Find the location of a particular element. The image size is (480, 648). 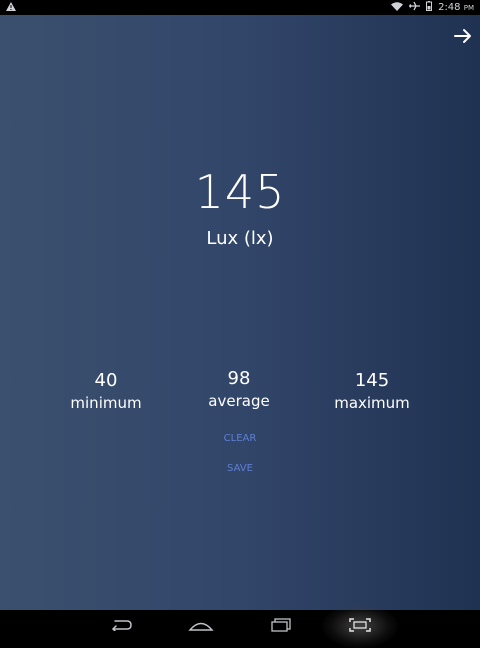

battery-icon is located at coordinates (429, 7).